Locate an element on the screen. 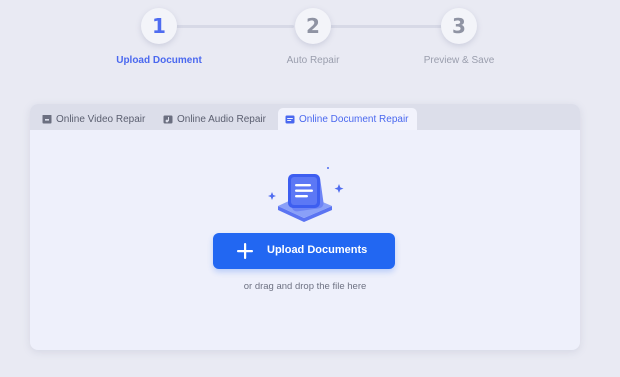 This screenshot has width=620, height=377. upload-documents-button: Upload Documents is located at coordinates (304, 251).